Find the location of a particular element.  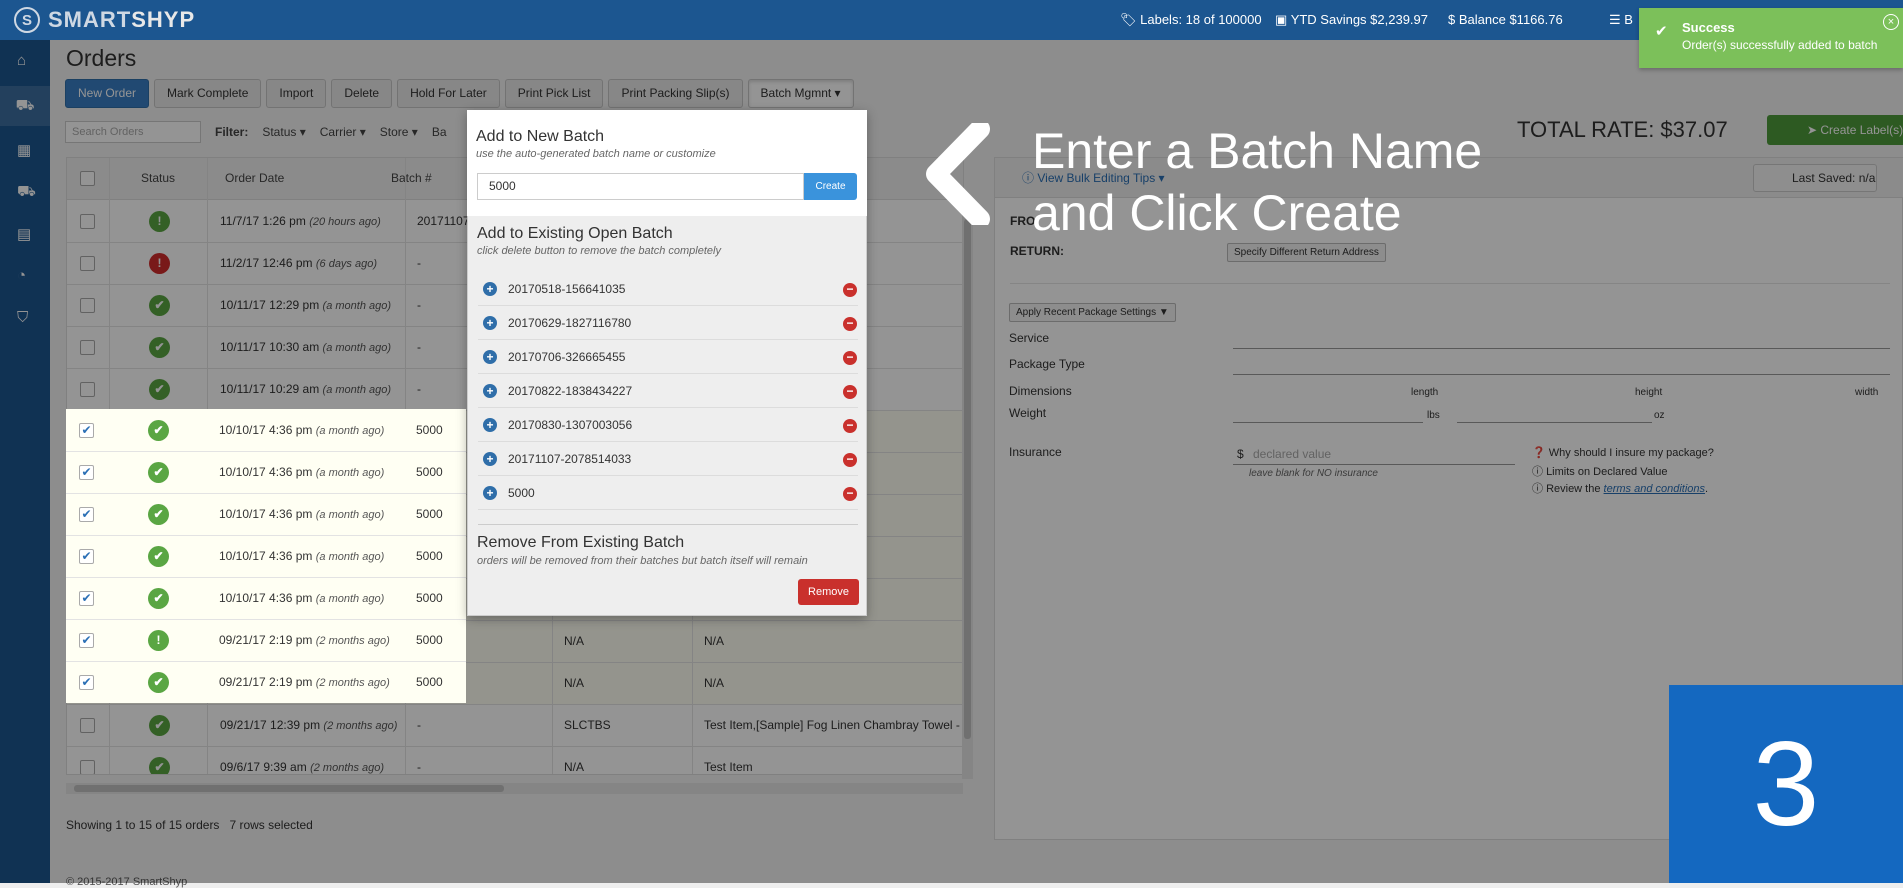

batch-name: 20170518-156641035 is located at coordinates (567, 289).